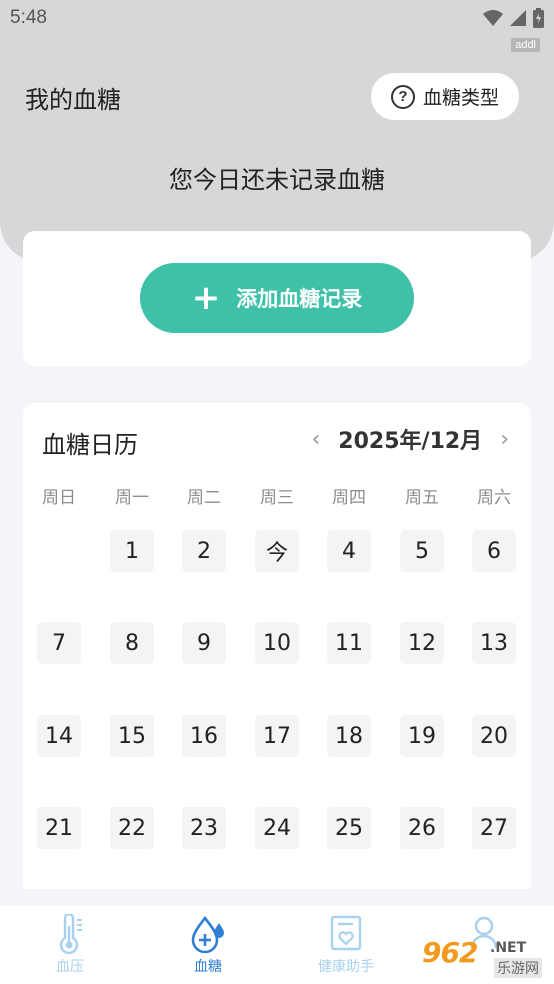  I want to click on thermometer-icon, so click(70, 934).